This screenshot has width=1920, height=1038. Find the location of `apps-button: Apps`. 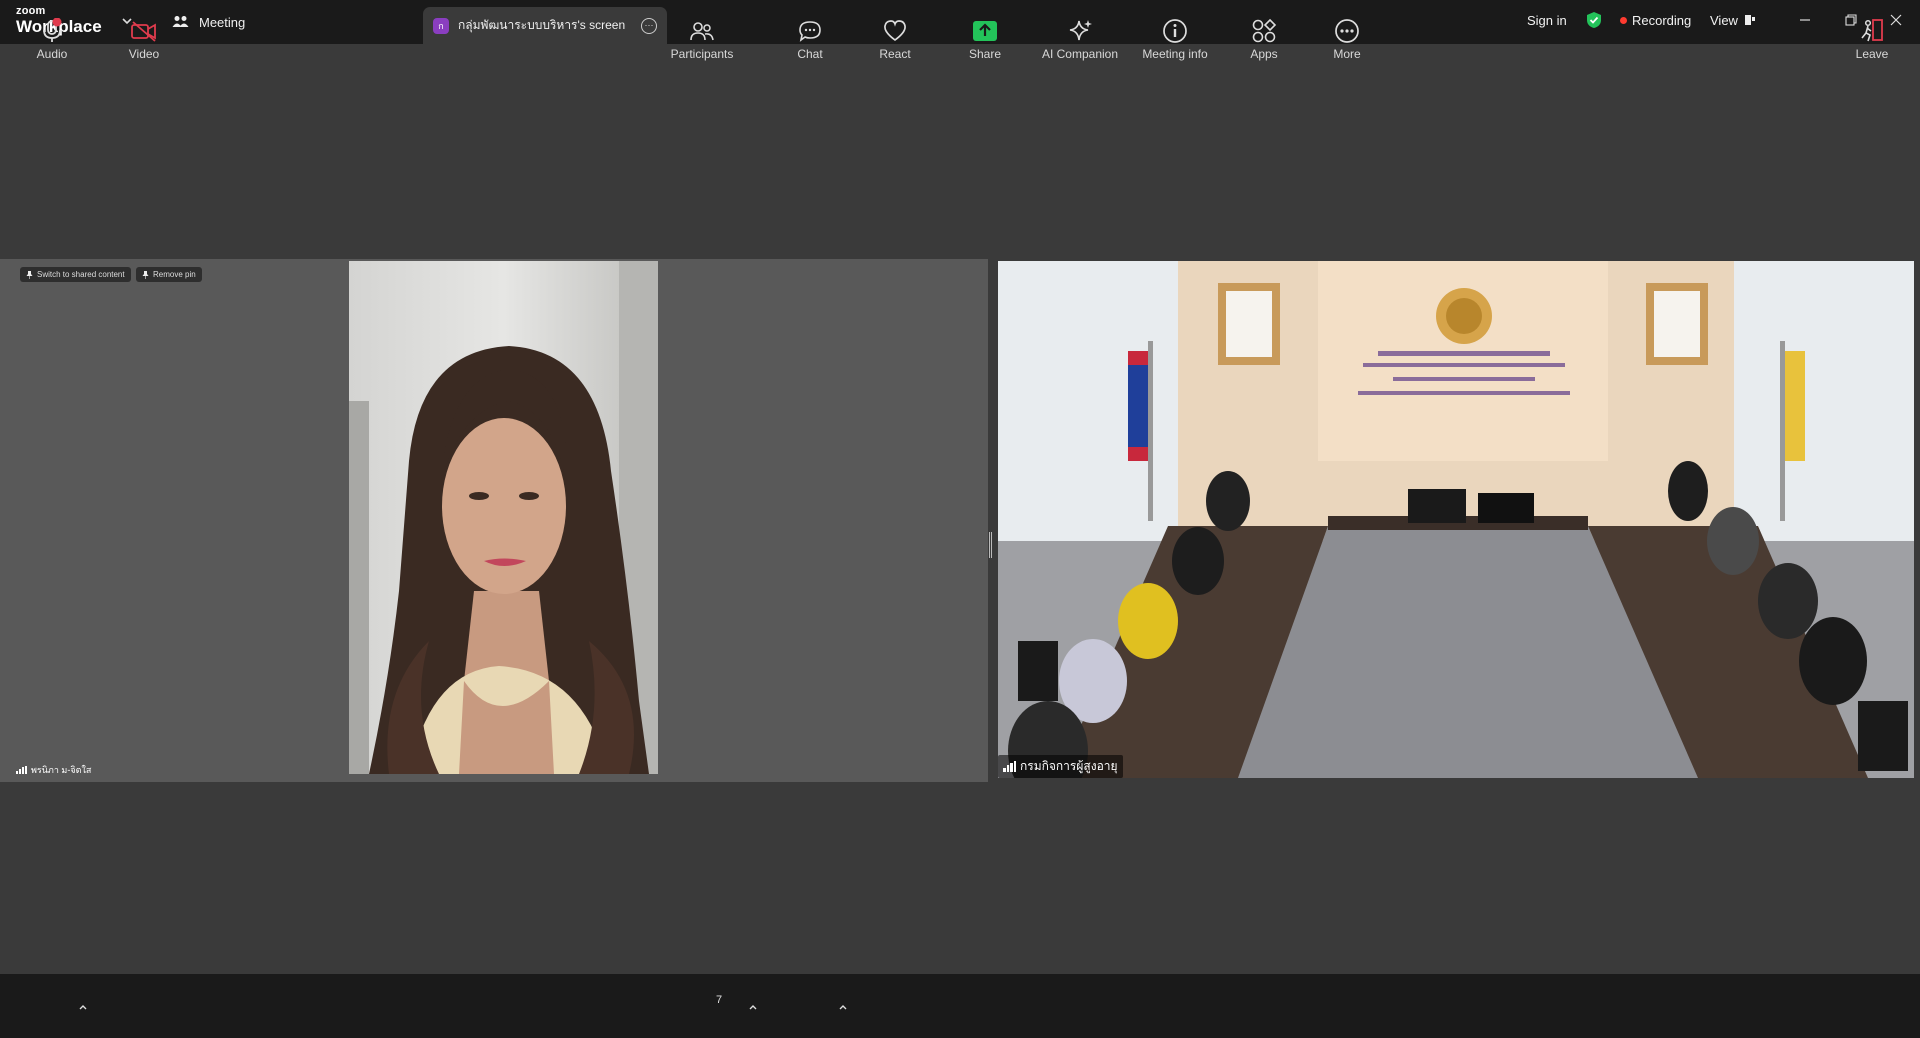

apps-button: Apps is located at coordinates (1264, 32).